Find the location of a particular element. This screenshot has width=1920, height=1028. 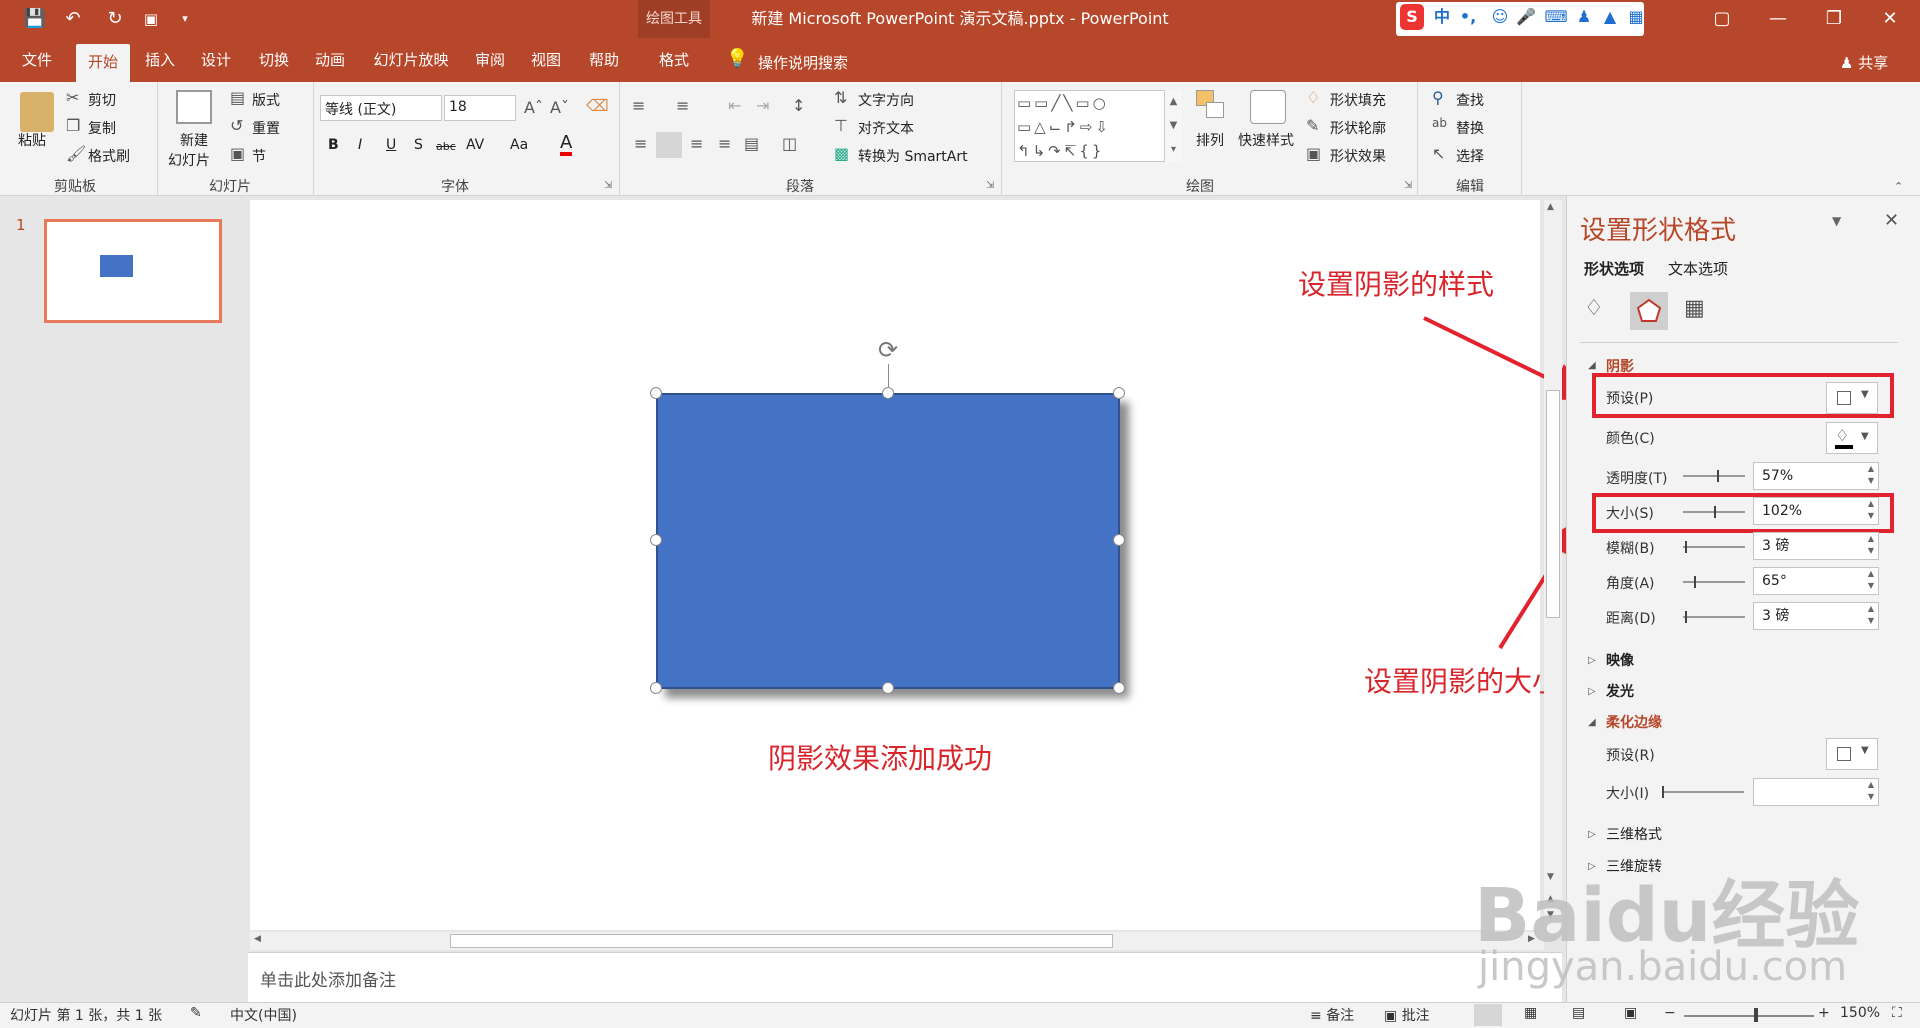

customize-icon: ▾ is located at coordinates (185, 19).